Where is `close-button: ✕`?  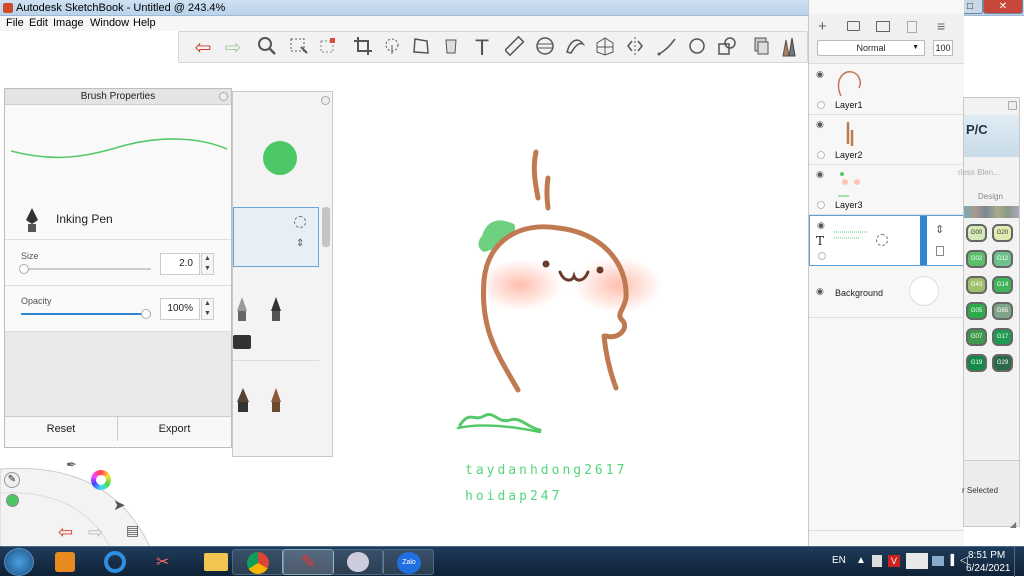 close-button: ✕ is located at coordinates (1003, 7).